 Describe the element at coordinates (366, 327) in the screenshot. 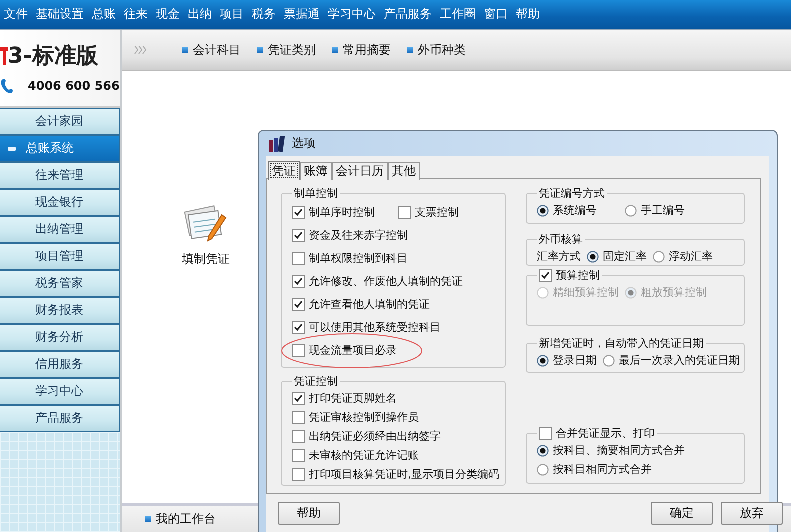

I see `checkbox: 可以使用其他系统受控科目` at that location.